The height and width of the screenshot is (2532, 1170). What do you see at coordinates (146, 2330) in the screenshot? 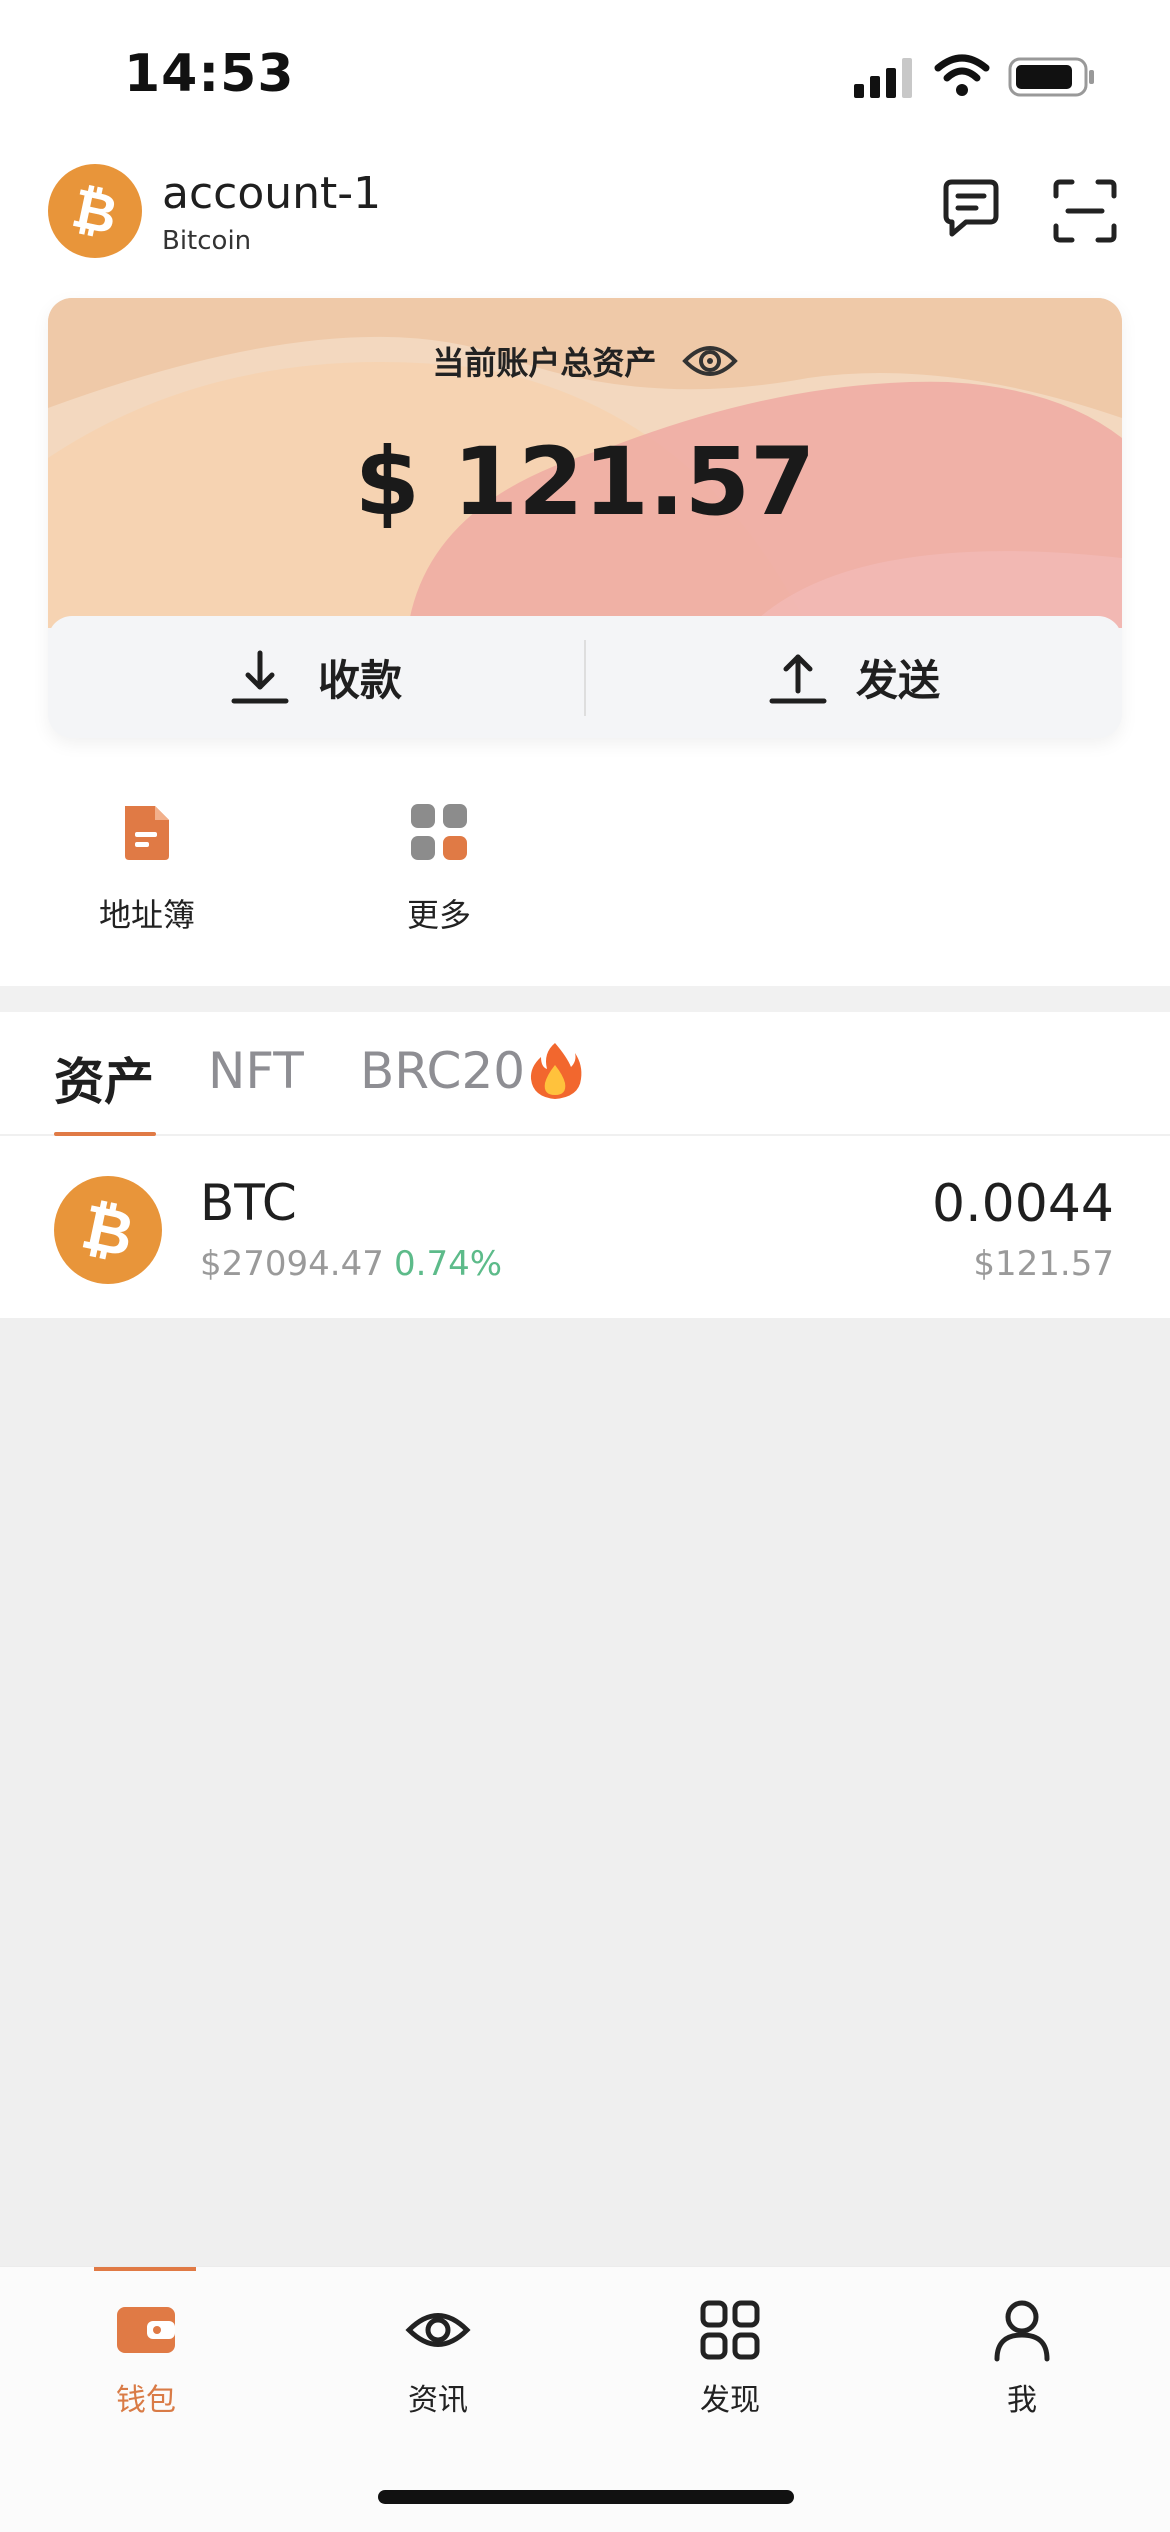
I see `wallet-icon` at bounding box center [146, 2330].